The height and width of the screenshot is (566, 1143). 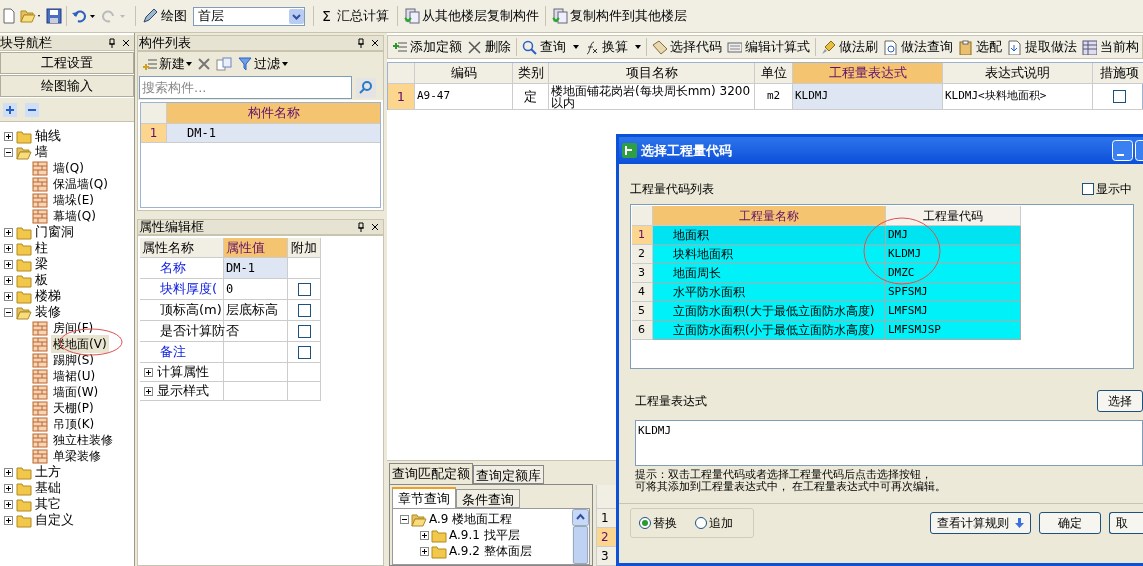 I want to click on toolbar-button: 做法查询, so click(x=918, y=47).